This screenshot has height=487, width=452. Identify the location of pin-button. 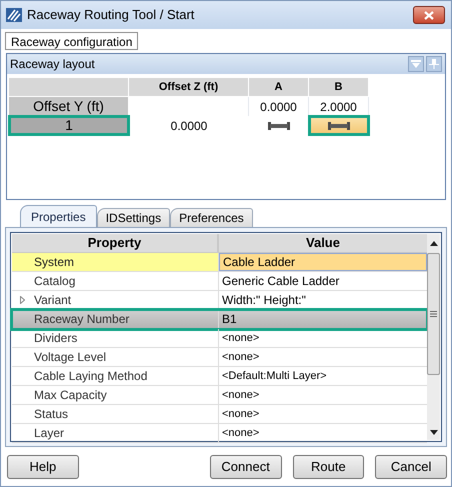
(434, 64).